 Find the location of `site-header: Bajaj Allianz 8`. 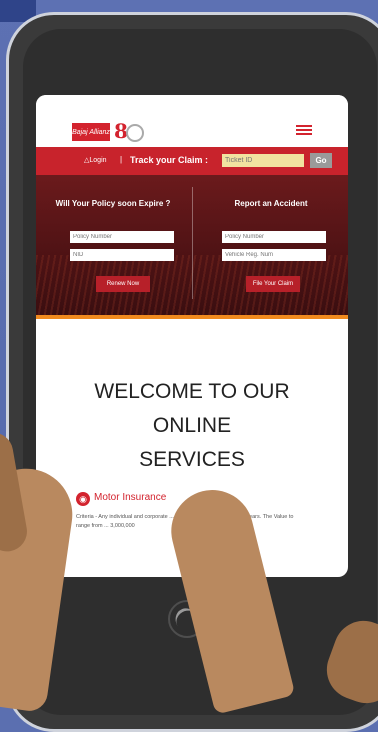

site-header: Bajaj Allianz 8 is located at coordinates (192, 121).